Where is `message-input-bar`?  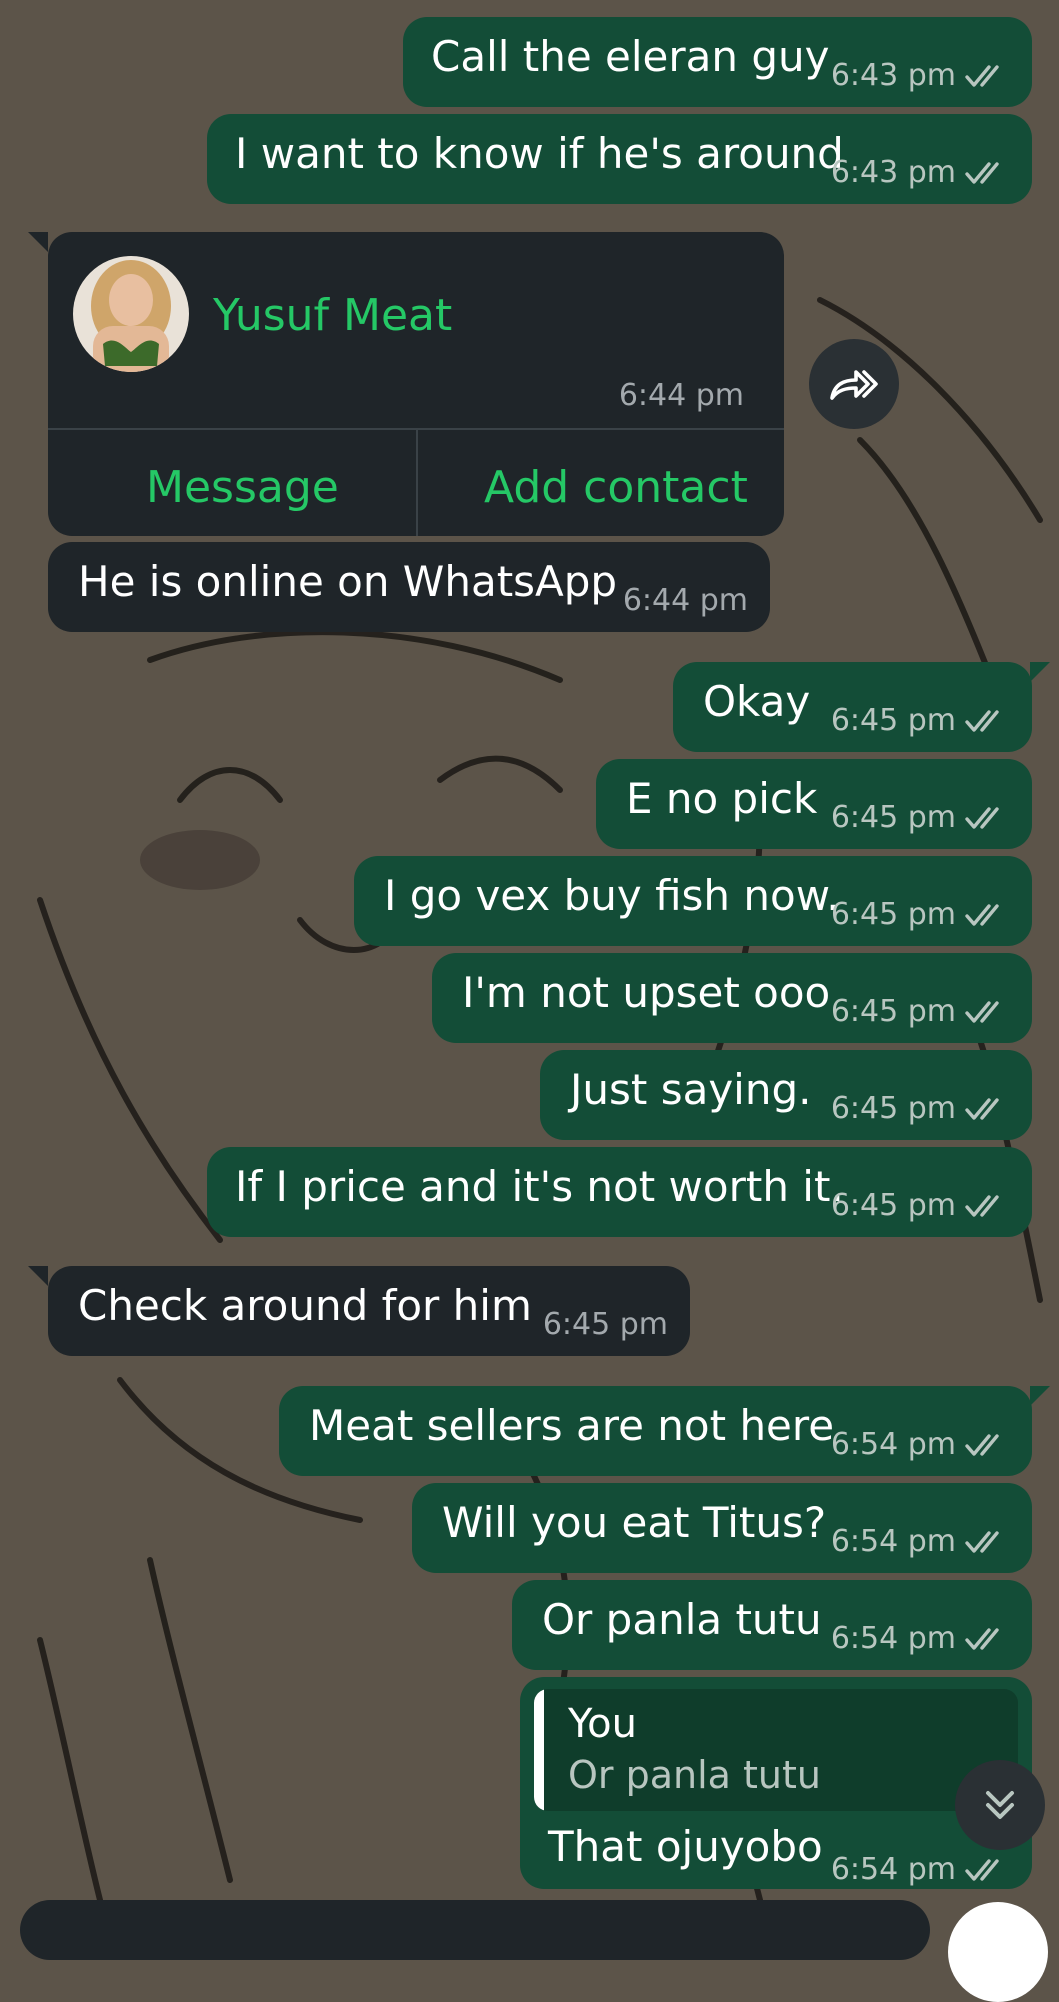 message-input-bar is located at coordinates (475, 1930).